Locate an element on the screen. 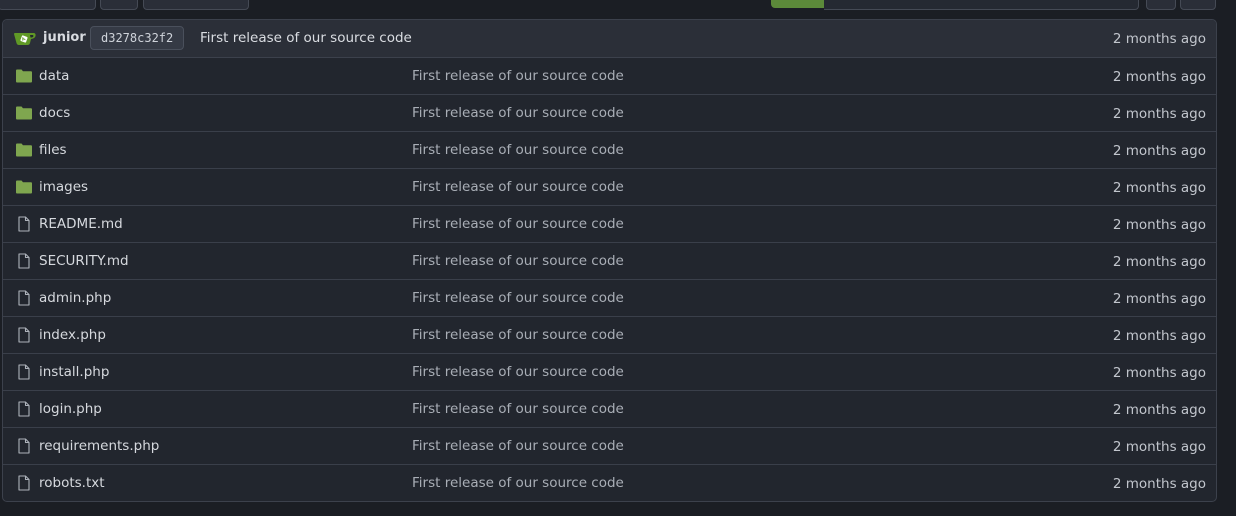  file-name-link: robots.txt is located at coordinates (72, 483).